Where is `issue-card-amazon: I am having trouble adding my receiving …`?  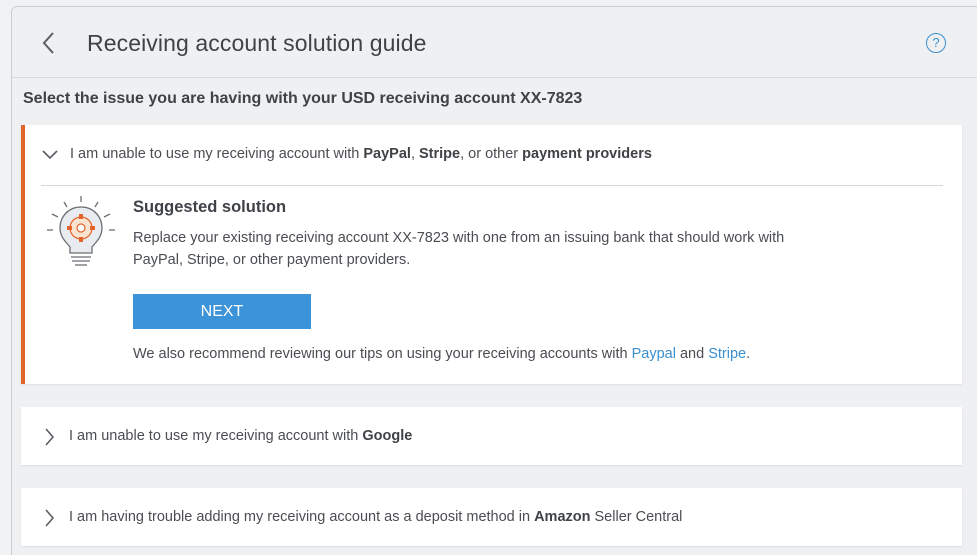
issue-card-amazon: I am having trouble adding my receiving … is located at coordinates (491, 517).